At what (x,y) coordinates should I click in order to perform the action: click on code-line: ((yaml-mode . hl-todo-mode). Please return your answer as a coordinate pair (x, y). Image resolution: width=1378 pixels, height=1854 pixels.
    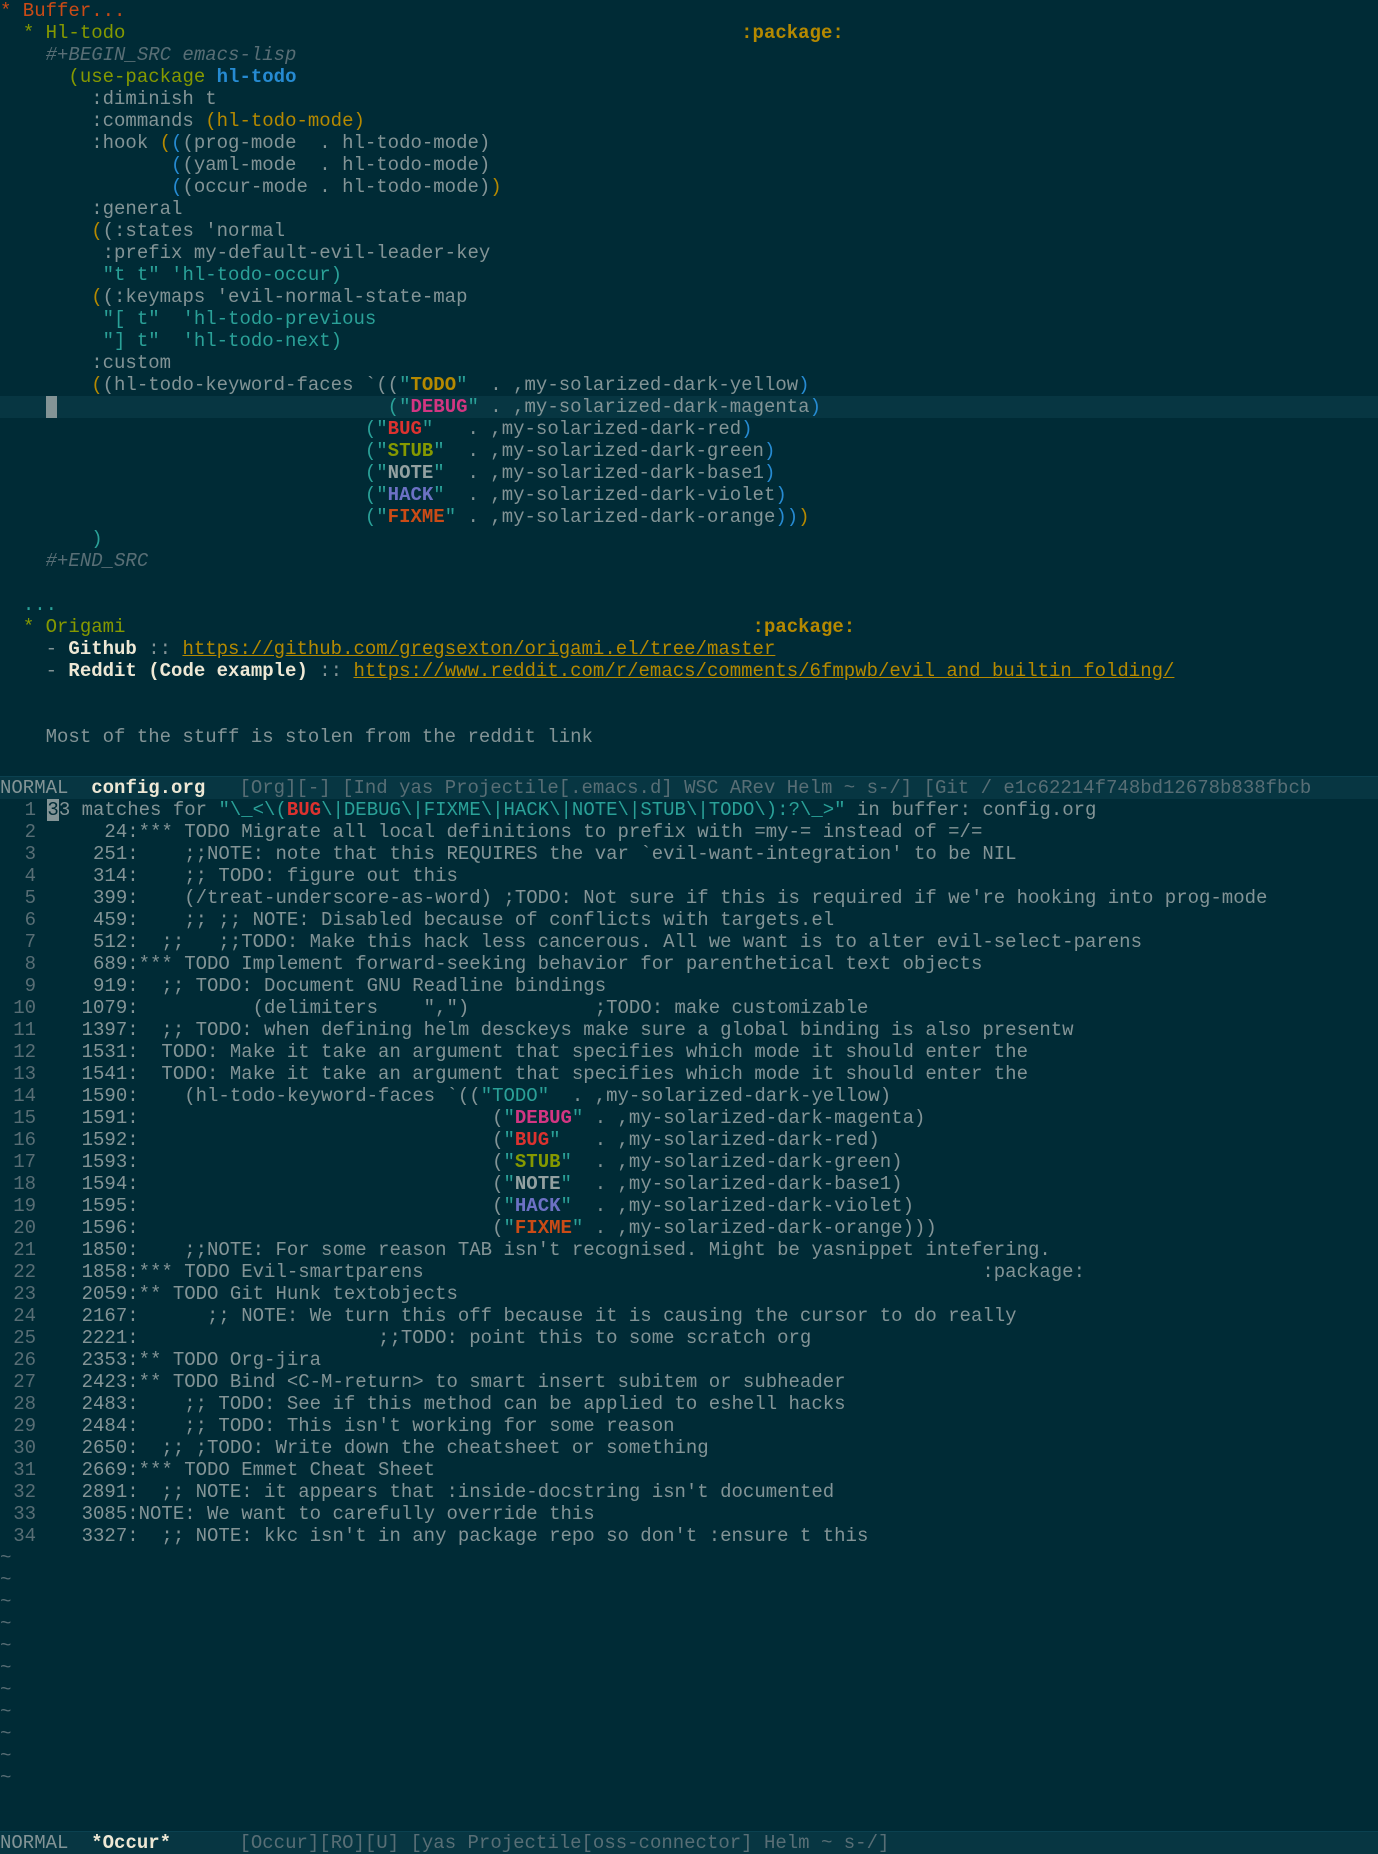
    Looking at the image, I should click on (331, 165).